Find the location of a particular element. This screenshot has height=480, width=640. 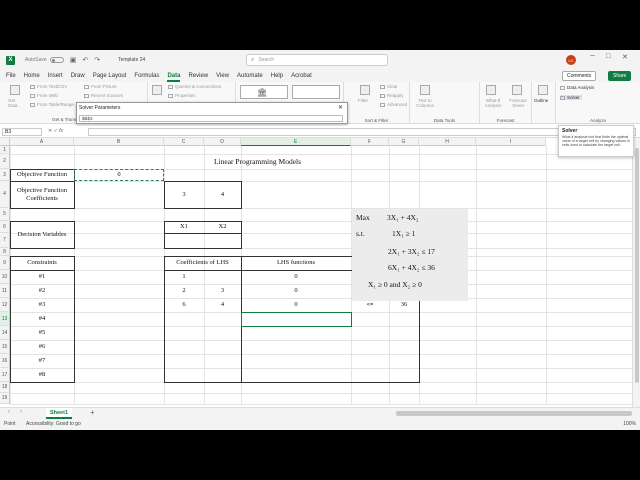

lhs-coef-1: 6 is located at coordinates (184, 305).